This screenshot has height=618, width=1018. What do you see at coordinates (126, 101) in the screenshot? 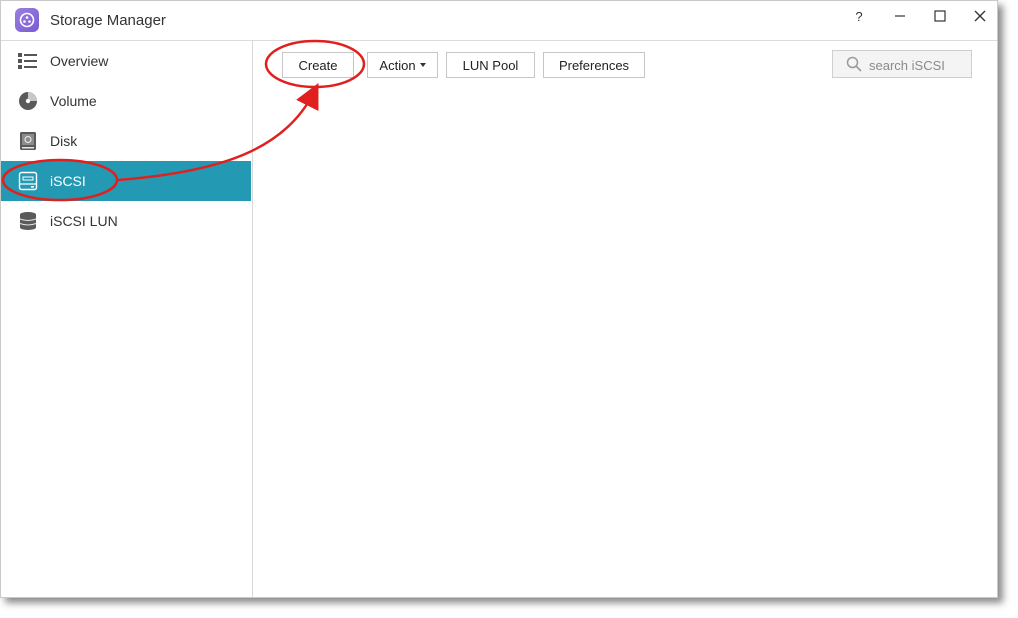
I see `sidebar-item-volume: Volume` at bounding box center [126, 101].